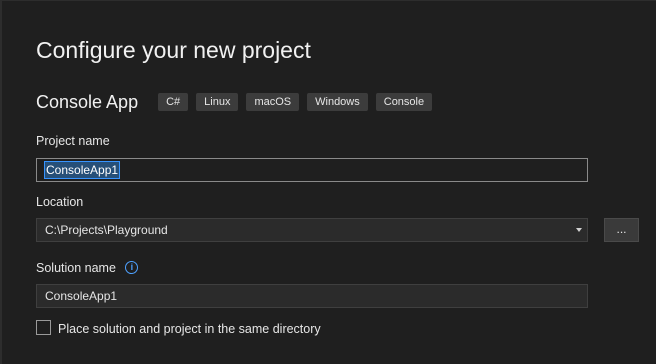 Image resolution: width=656 pixels, height=364 pixels. I want to click on solution-name-label-row: Solution name i, so click(87, 268).